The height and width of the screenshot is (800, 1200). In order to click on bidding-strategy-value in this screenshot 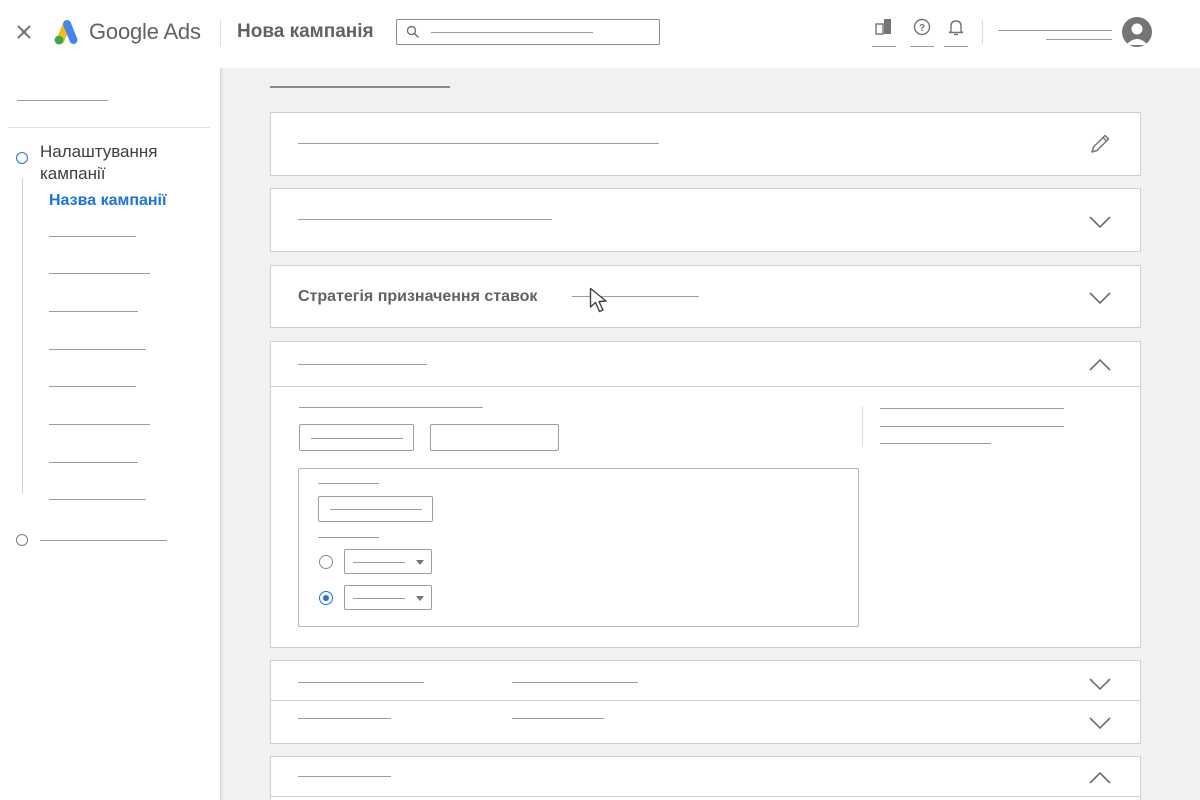, I will do `click(635, 296)`.